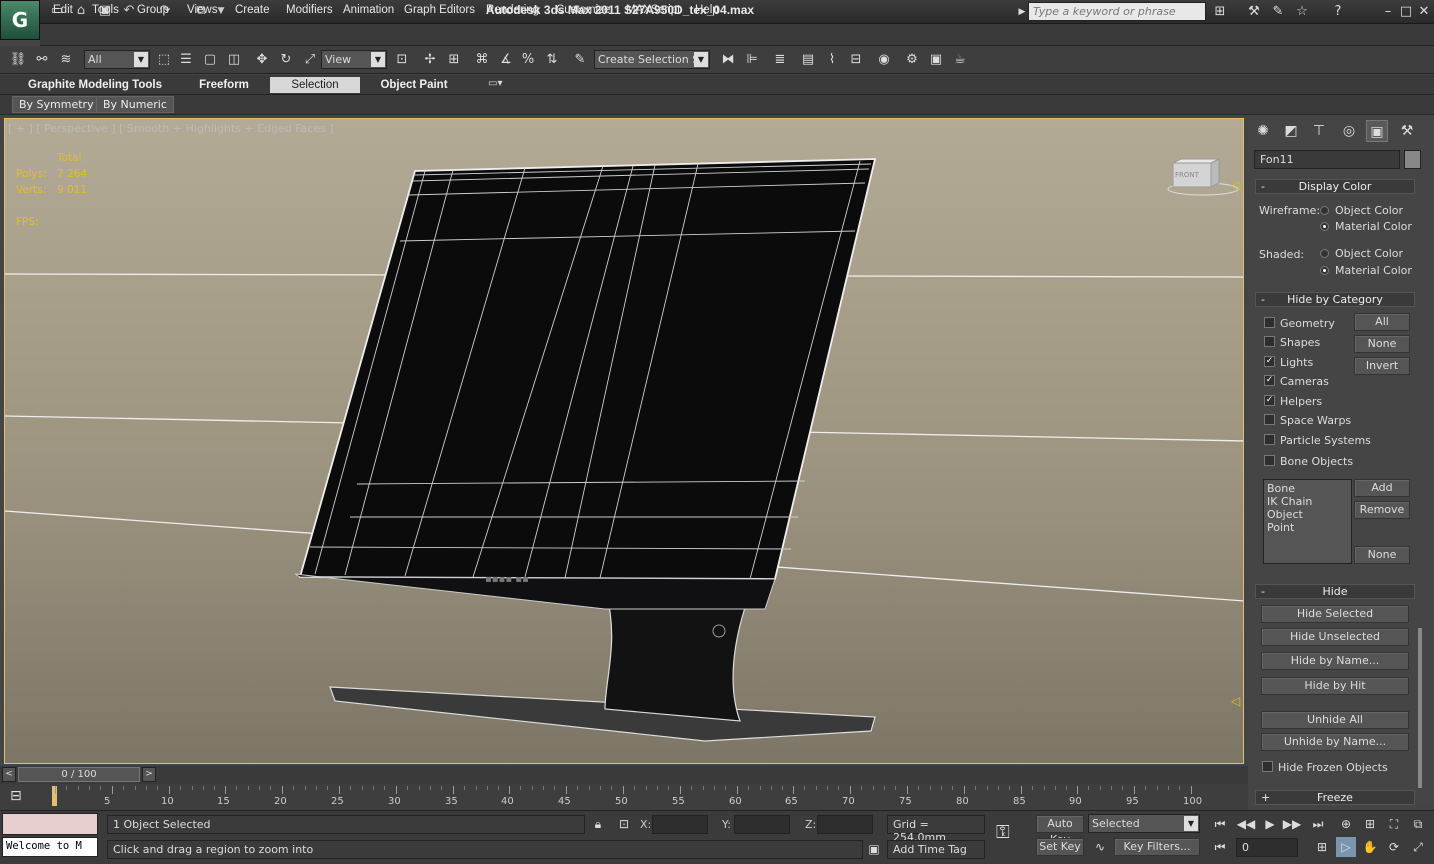 The image size is (1434, 864). I want to click on rendered-frame-icon: ▣, so click(936, 60).